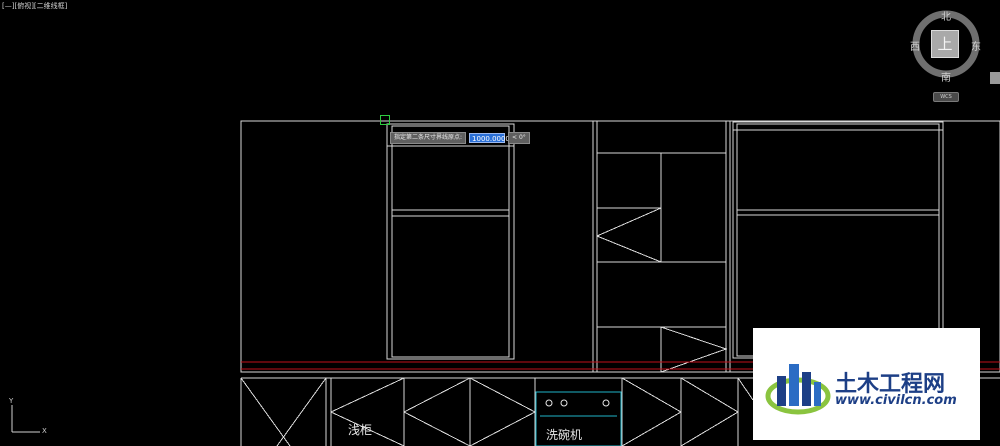  I want to click on command-prompt: 指定第二条尺寸界线原点:, so click(428, 137).